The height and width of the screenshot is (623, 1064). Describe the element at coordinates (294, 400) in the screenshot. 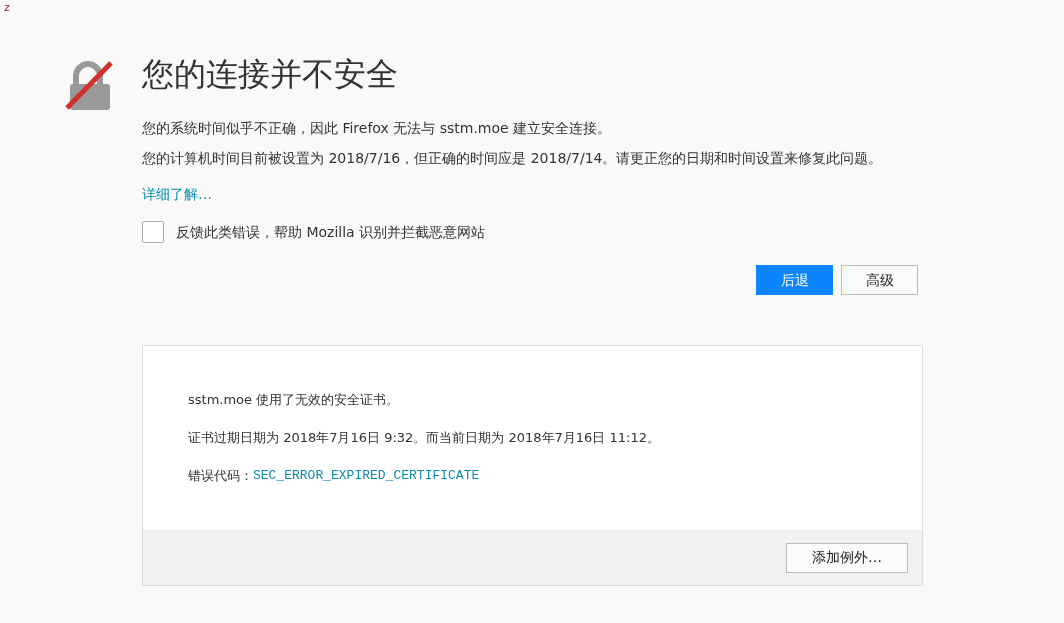

I see `panel-text: sstm.moe 使用了无效的安全证书。` at that location.